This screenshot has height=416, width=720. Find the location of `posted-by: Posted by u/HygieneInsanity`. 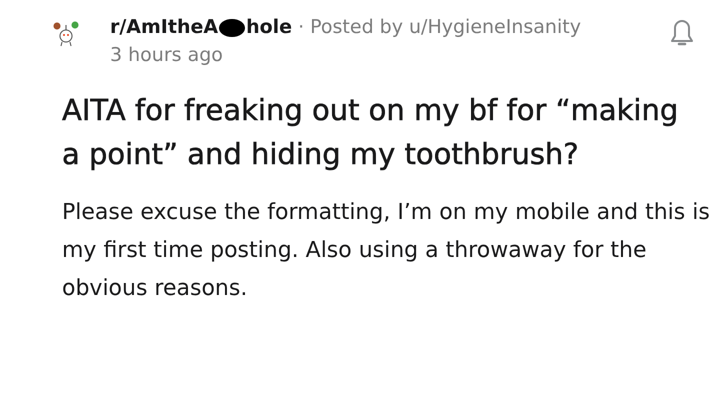

posted-by: Posted by u/HygieneInsanity is located at coordinates (445, 27).